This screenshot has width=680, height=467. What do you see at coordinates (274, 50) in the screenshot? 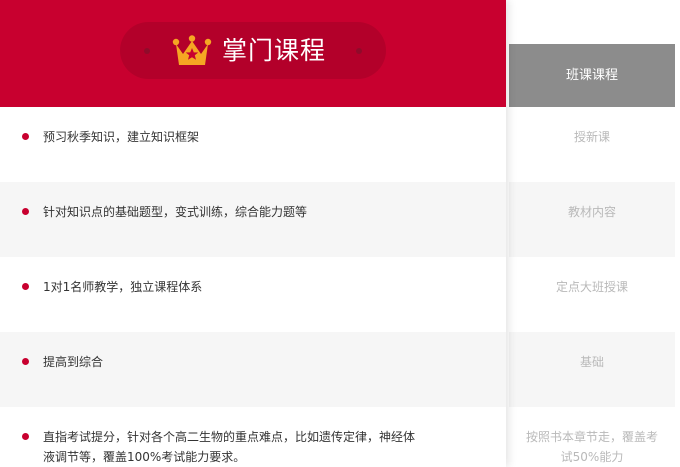
I see `page-title: 掌门课程` at bounding box center [274, 50].